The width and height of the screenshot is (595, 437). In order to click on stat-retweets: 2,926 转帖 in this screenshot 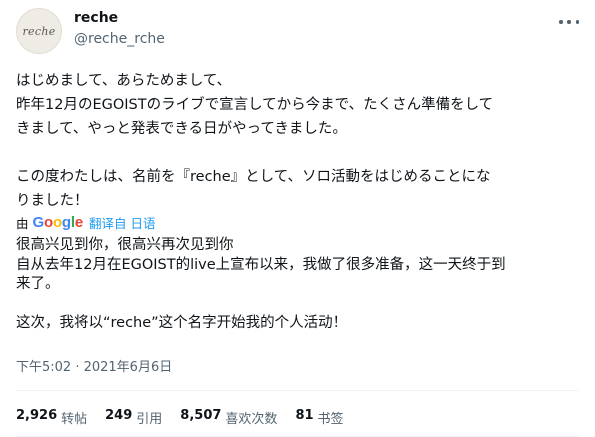, I will do `click(51, 417)`.